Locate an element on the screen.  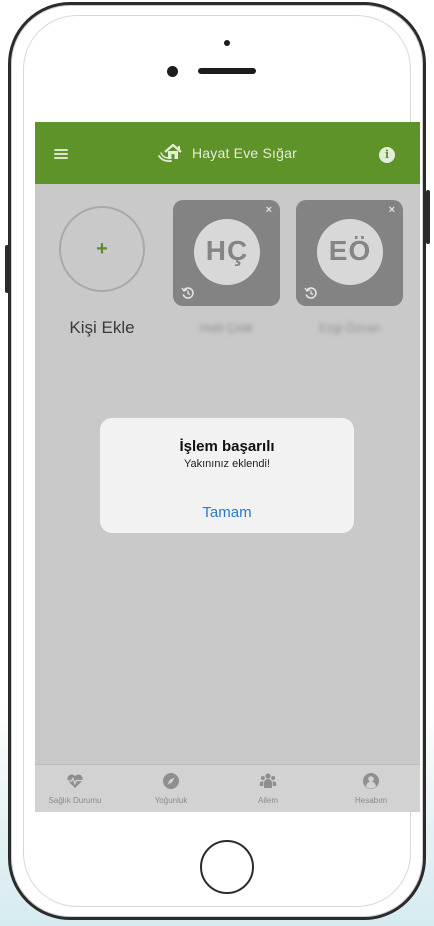
tab-label: Hesabım is located at coordinates (370, 800).